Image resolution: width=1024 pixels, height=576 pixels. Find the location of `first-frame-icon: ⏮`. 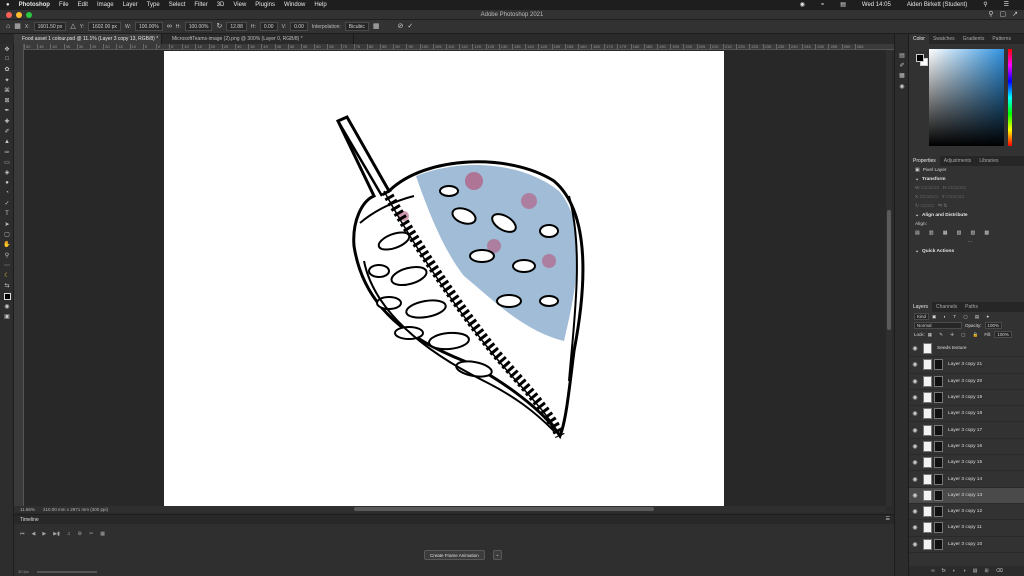

first-frame-icon: ⏮ is located at coordinates (22, 534).